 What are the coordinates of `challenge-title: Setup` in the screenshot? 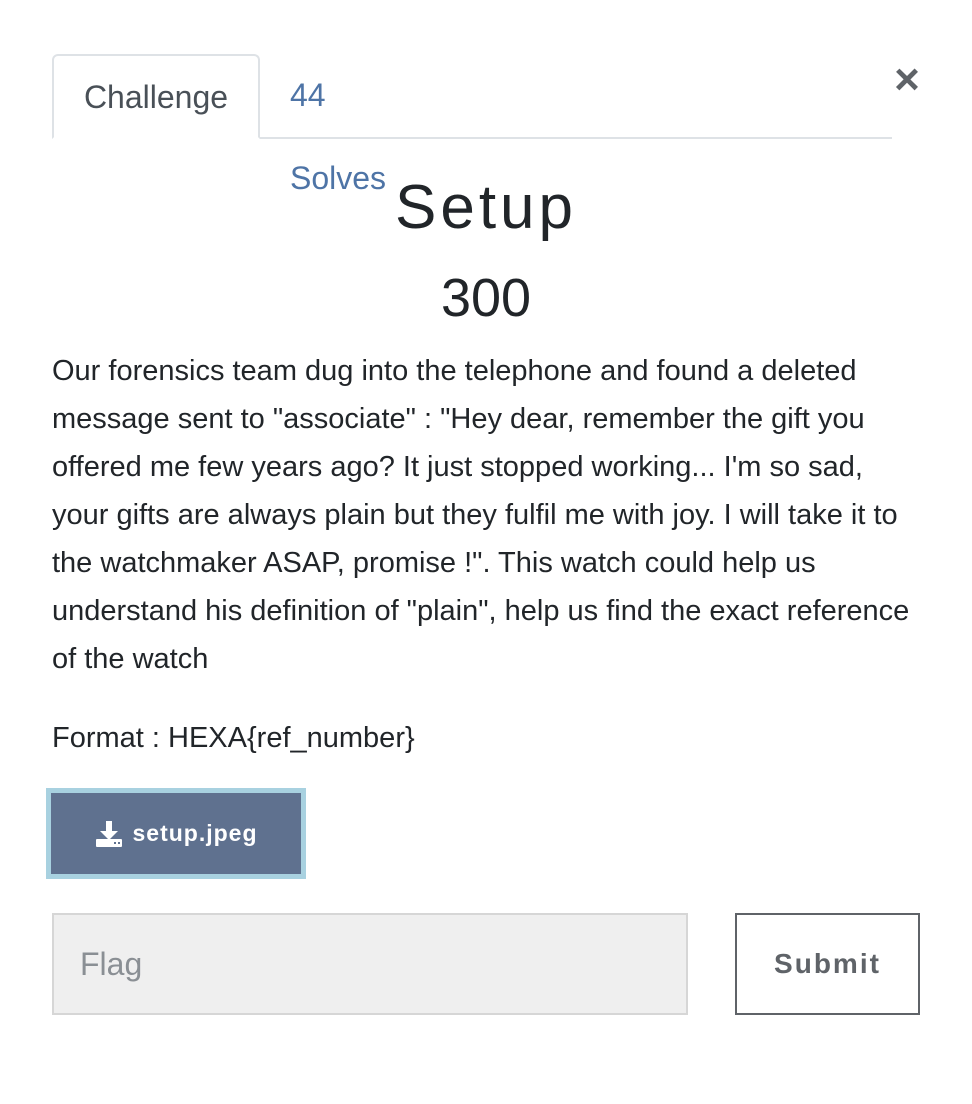 It's located at (486, 207).